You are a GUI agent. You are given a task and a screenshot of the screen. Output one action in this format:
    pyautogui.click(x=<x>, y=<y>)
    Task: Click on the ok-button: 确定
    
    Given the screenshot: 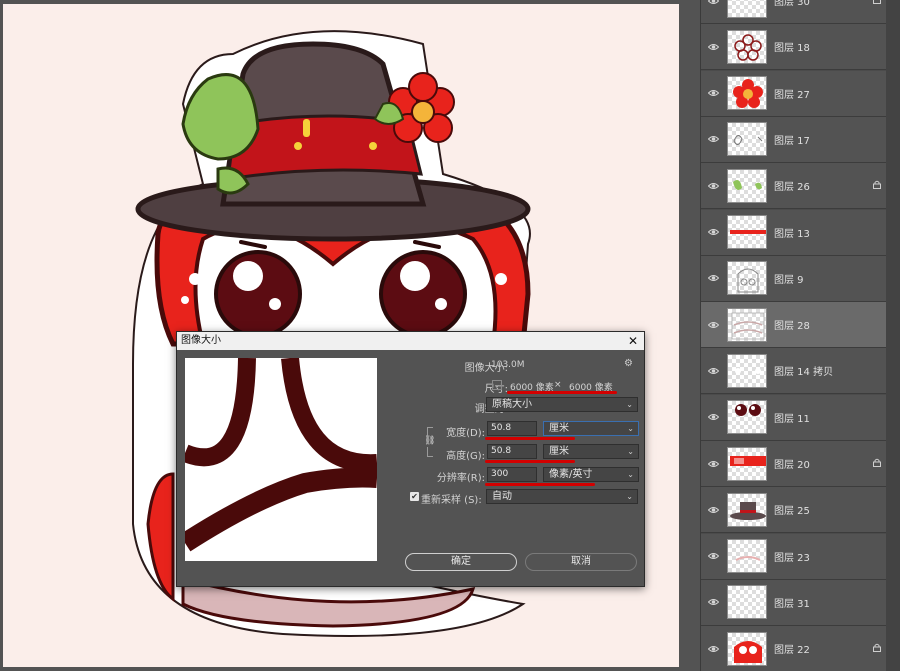 What is the action you would take?
    pyautogui.click(x=461, y=562)
    